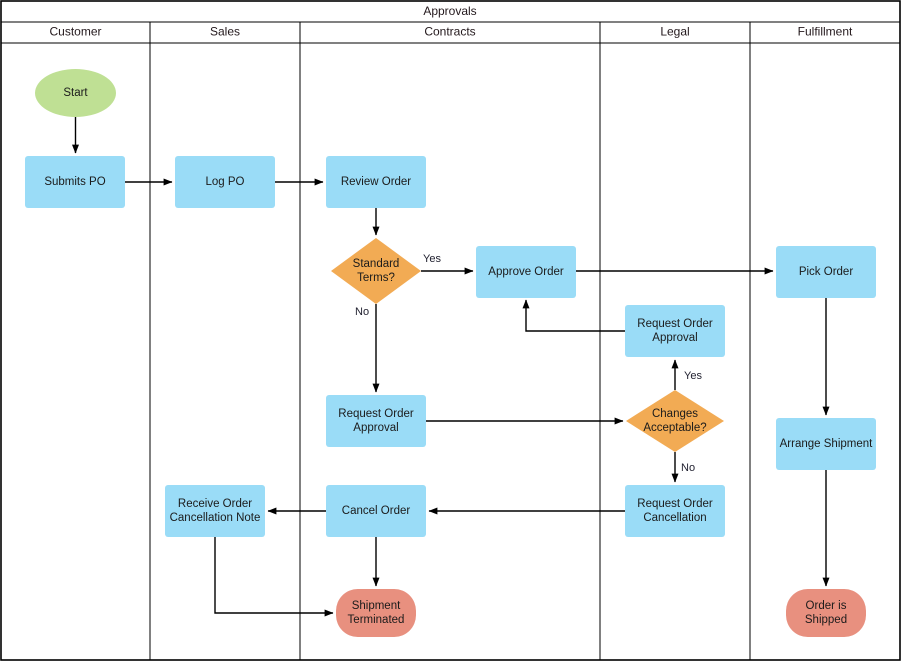 This screenshot has height=661, width=901. I want to click on edge-e-receive-terminated, so click(274, 577).